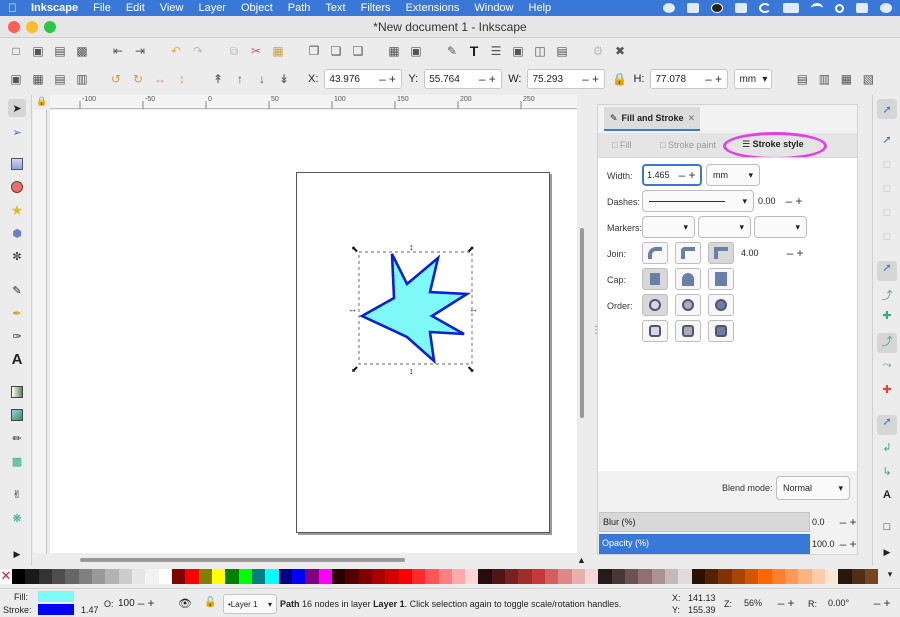 The image size is (900, 617). What do you see at coordinates (595, 79) in the screenshot?
I see `w-plus: +` at bounding box center [595, 79].